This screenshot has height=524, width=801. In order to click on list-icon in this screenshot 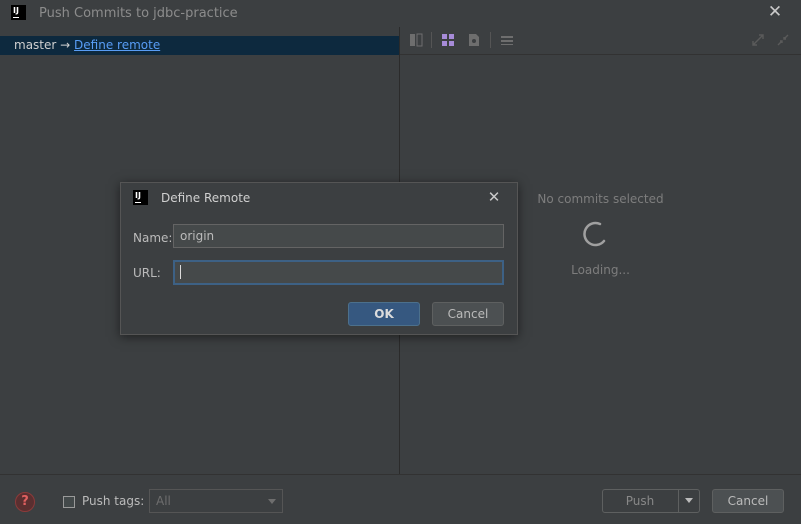, I will do `click(507, 40)`.